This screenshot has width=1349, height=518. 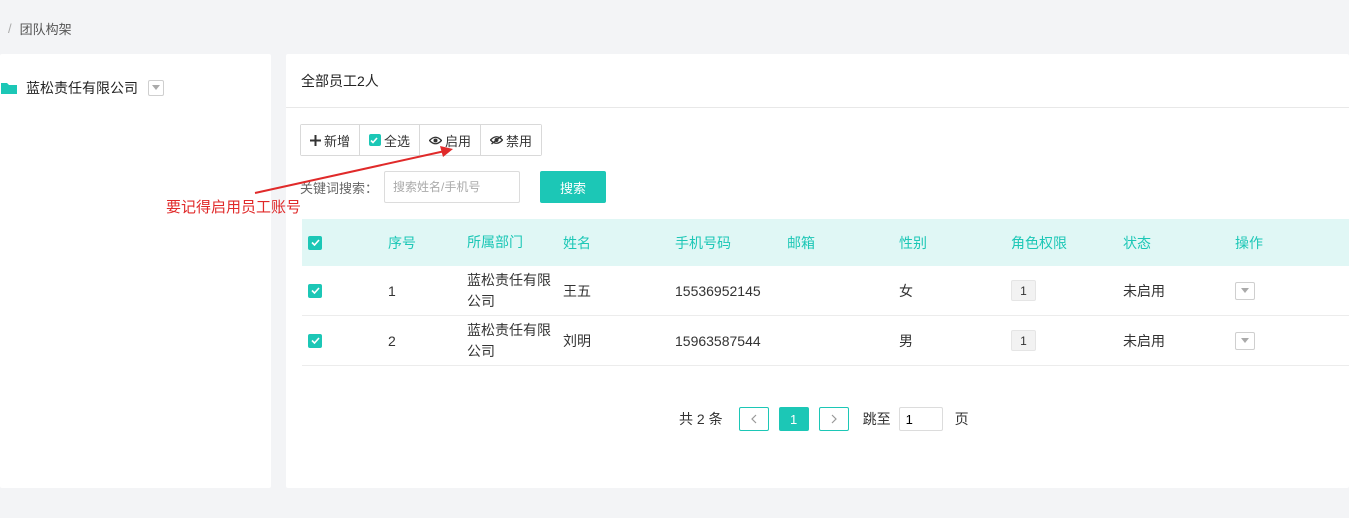 What do you see at coordinates (234, 207) in the screenshot?
I see `annotation-text: 要记得启用员工账号` at bounding box center [234, 207].